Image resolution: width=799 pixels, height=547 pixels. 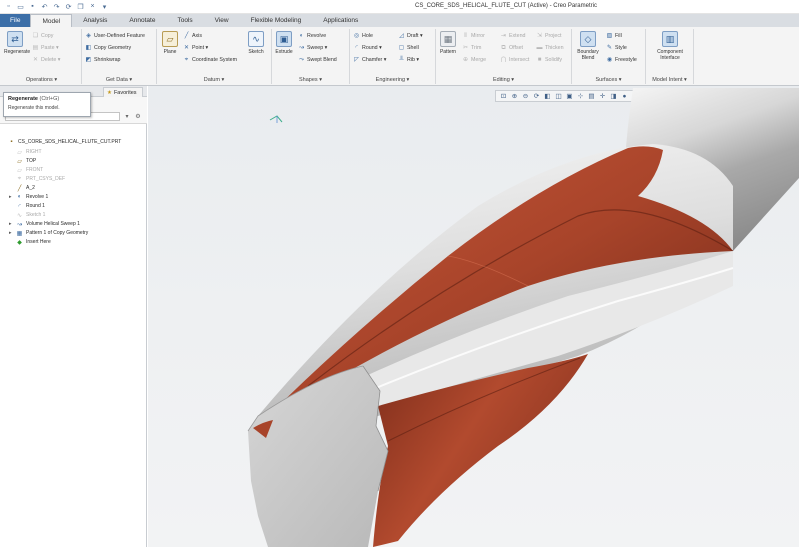 What do you see at coordinates (108, 48) in the screenshot?
I see `copy-geometry-button: ◧ Copy Geometry` at bounding box center [108, 48].